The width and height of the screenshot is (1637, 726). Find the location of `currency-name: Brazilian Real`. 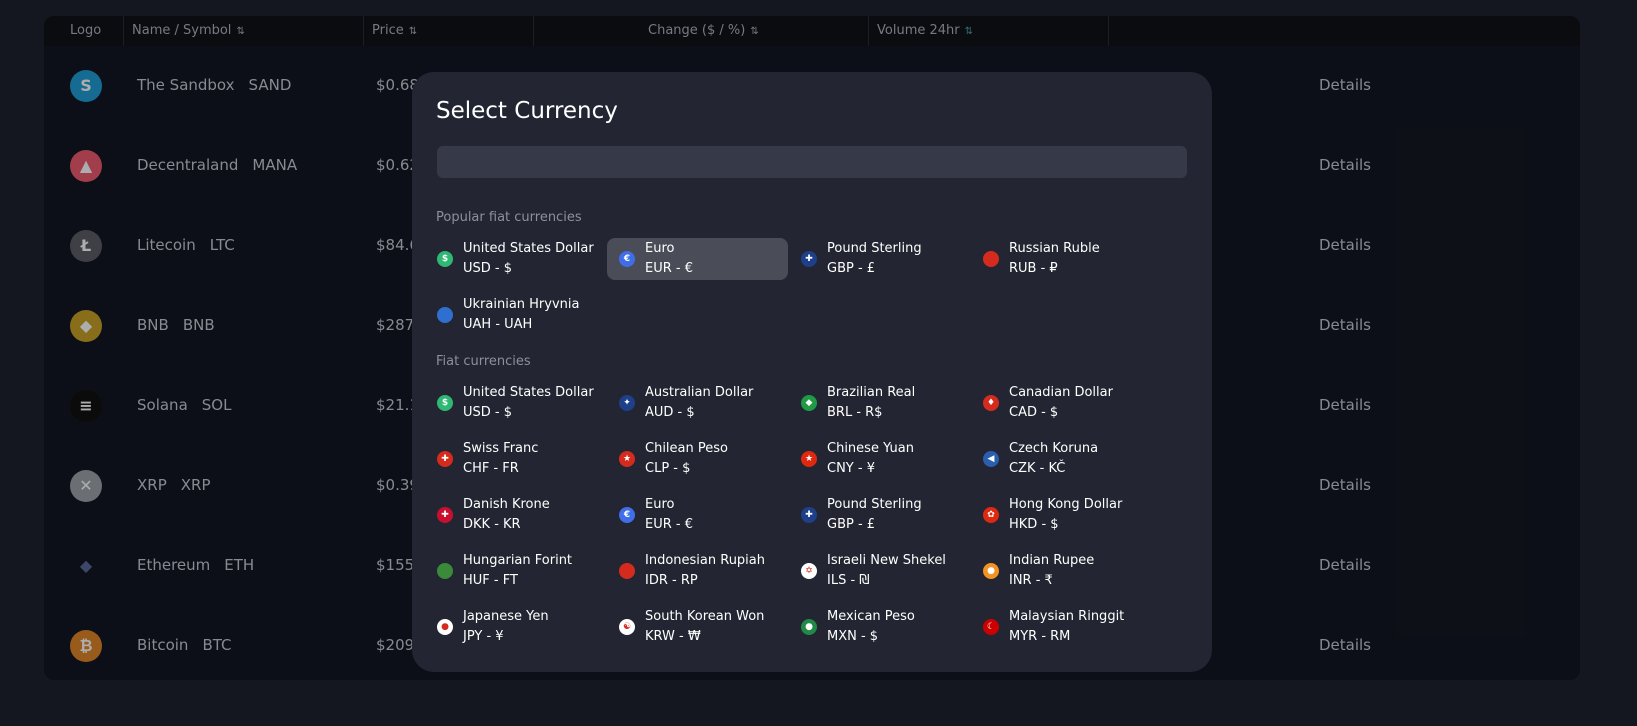

currency-name: Brazilian Real is located at coordinates (871, 392).